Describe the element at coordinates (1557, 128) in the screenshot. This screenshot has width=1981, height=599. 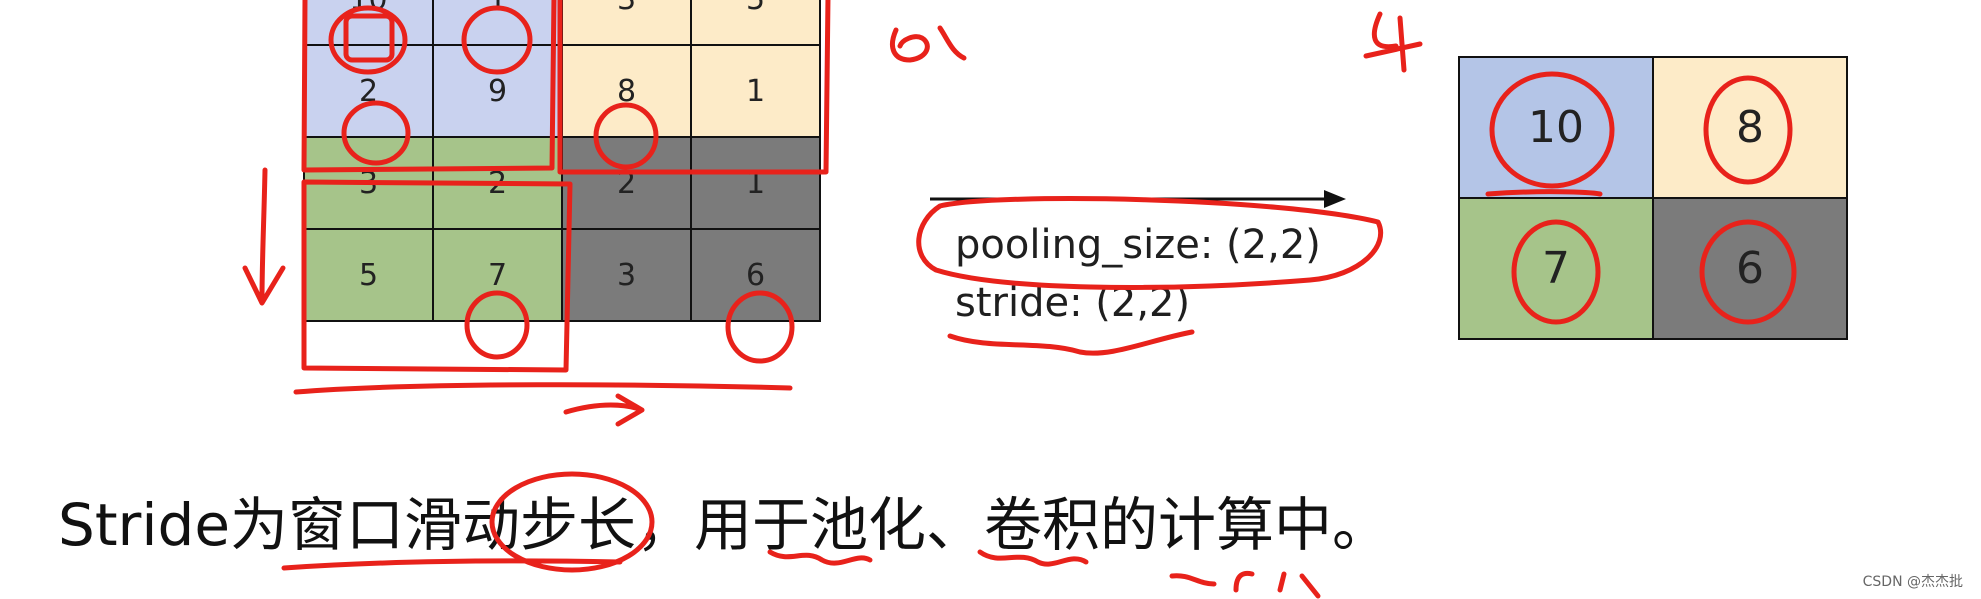
I see `output-cell: 10` at that location.